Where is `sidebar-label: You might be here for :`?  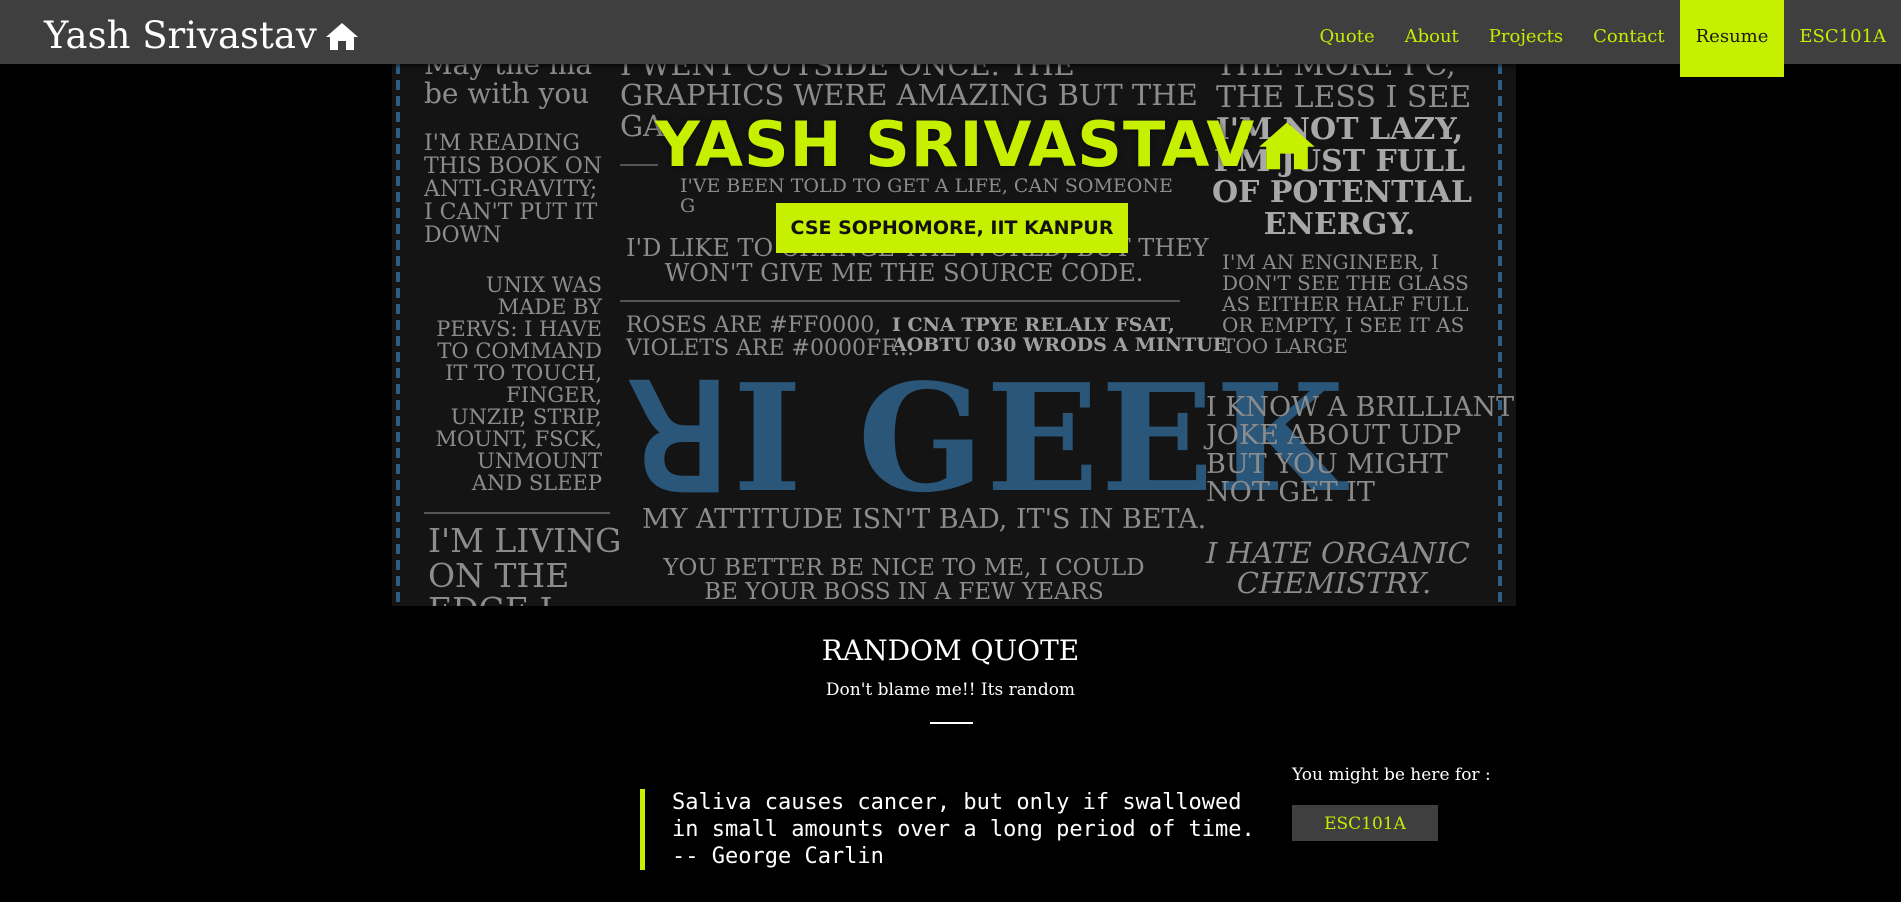
sidebar-label: You might be here for : is located at coordinates (1391, 775).